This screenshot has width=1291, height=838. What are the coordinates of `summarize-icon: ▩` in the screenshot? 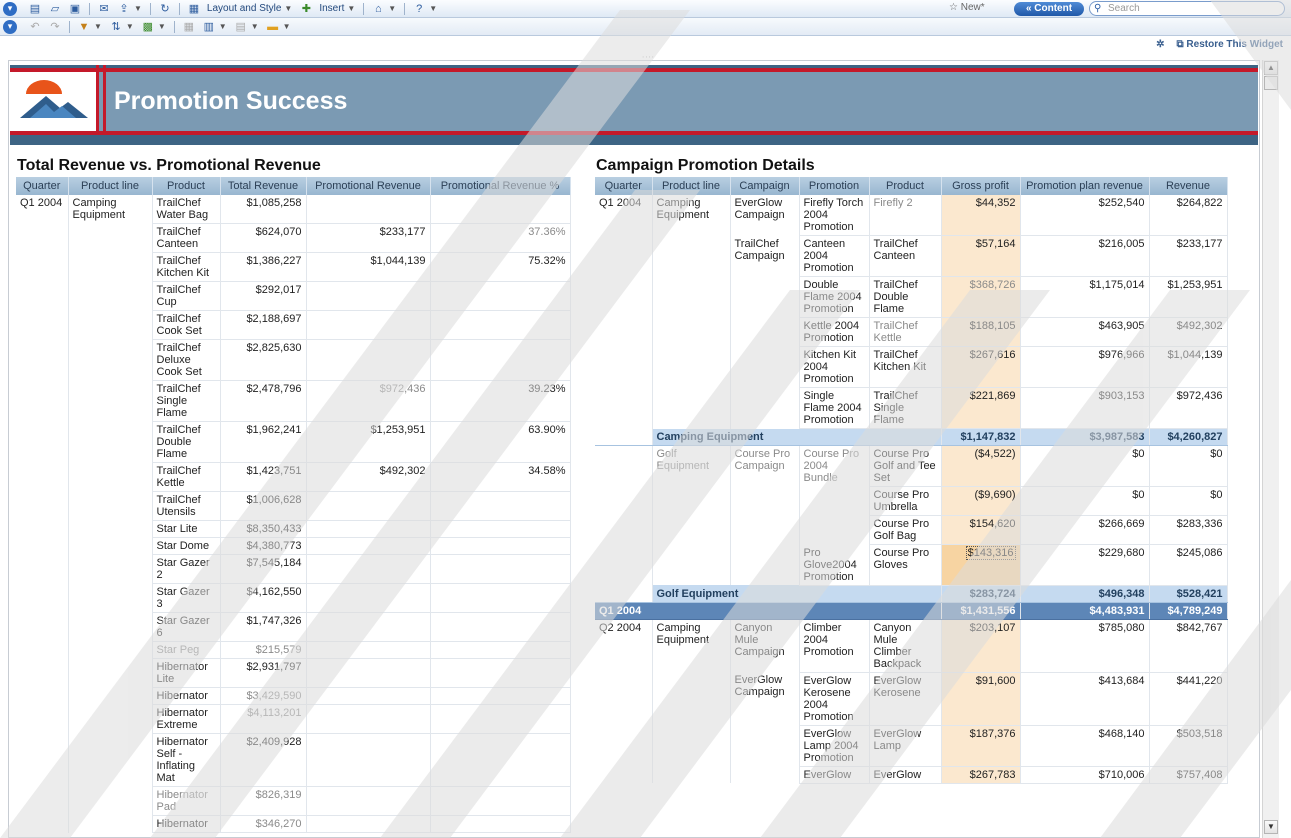 It's located at (148, 27).